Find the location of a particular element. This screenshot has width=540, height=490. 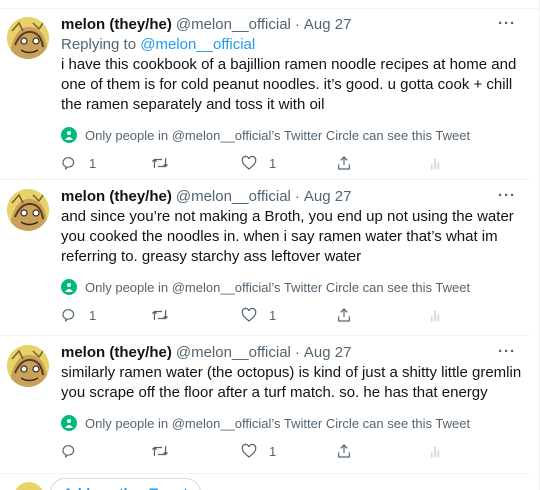

tweet-actions: 1 is located at coordinates (261, 451).